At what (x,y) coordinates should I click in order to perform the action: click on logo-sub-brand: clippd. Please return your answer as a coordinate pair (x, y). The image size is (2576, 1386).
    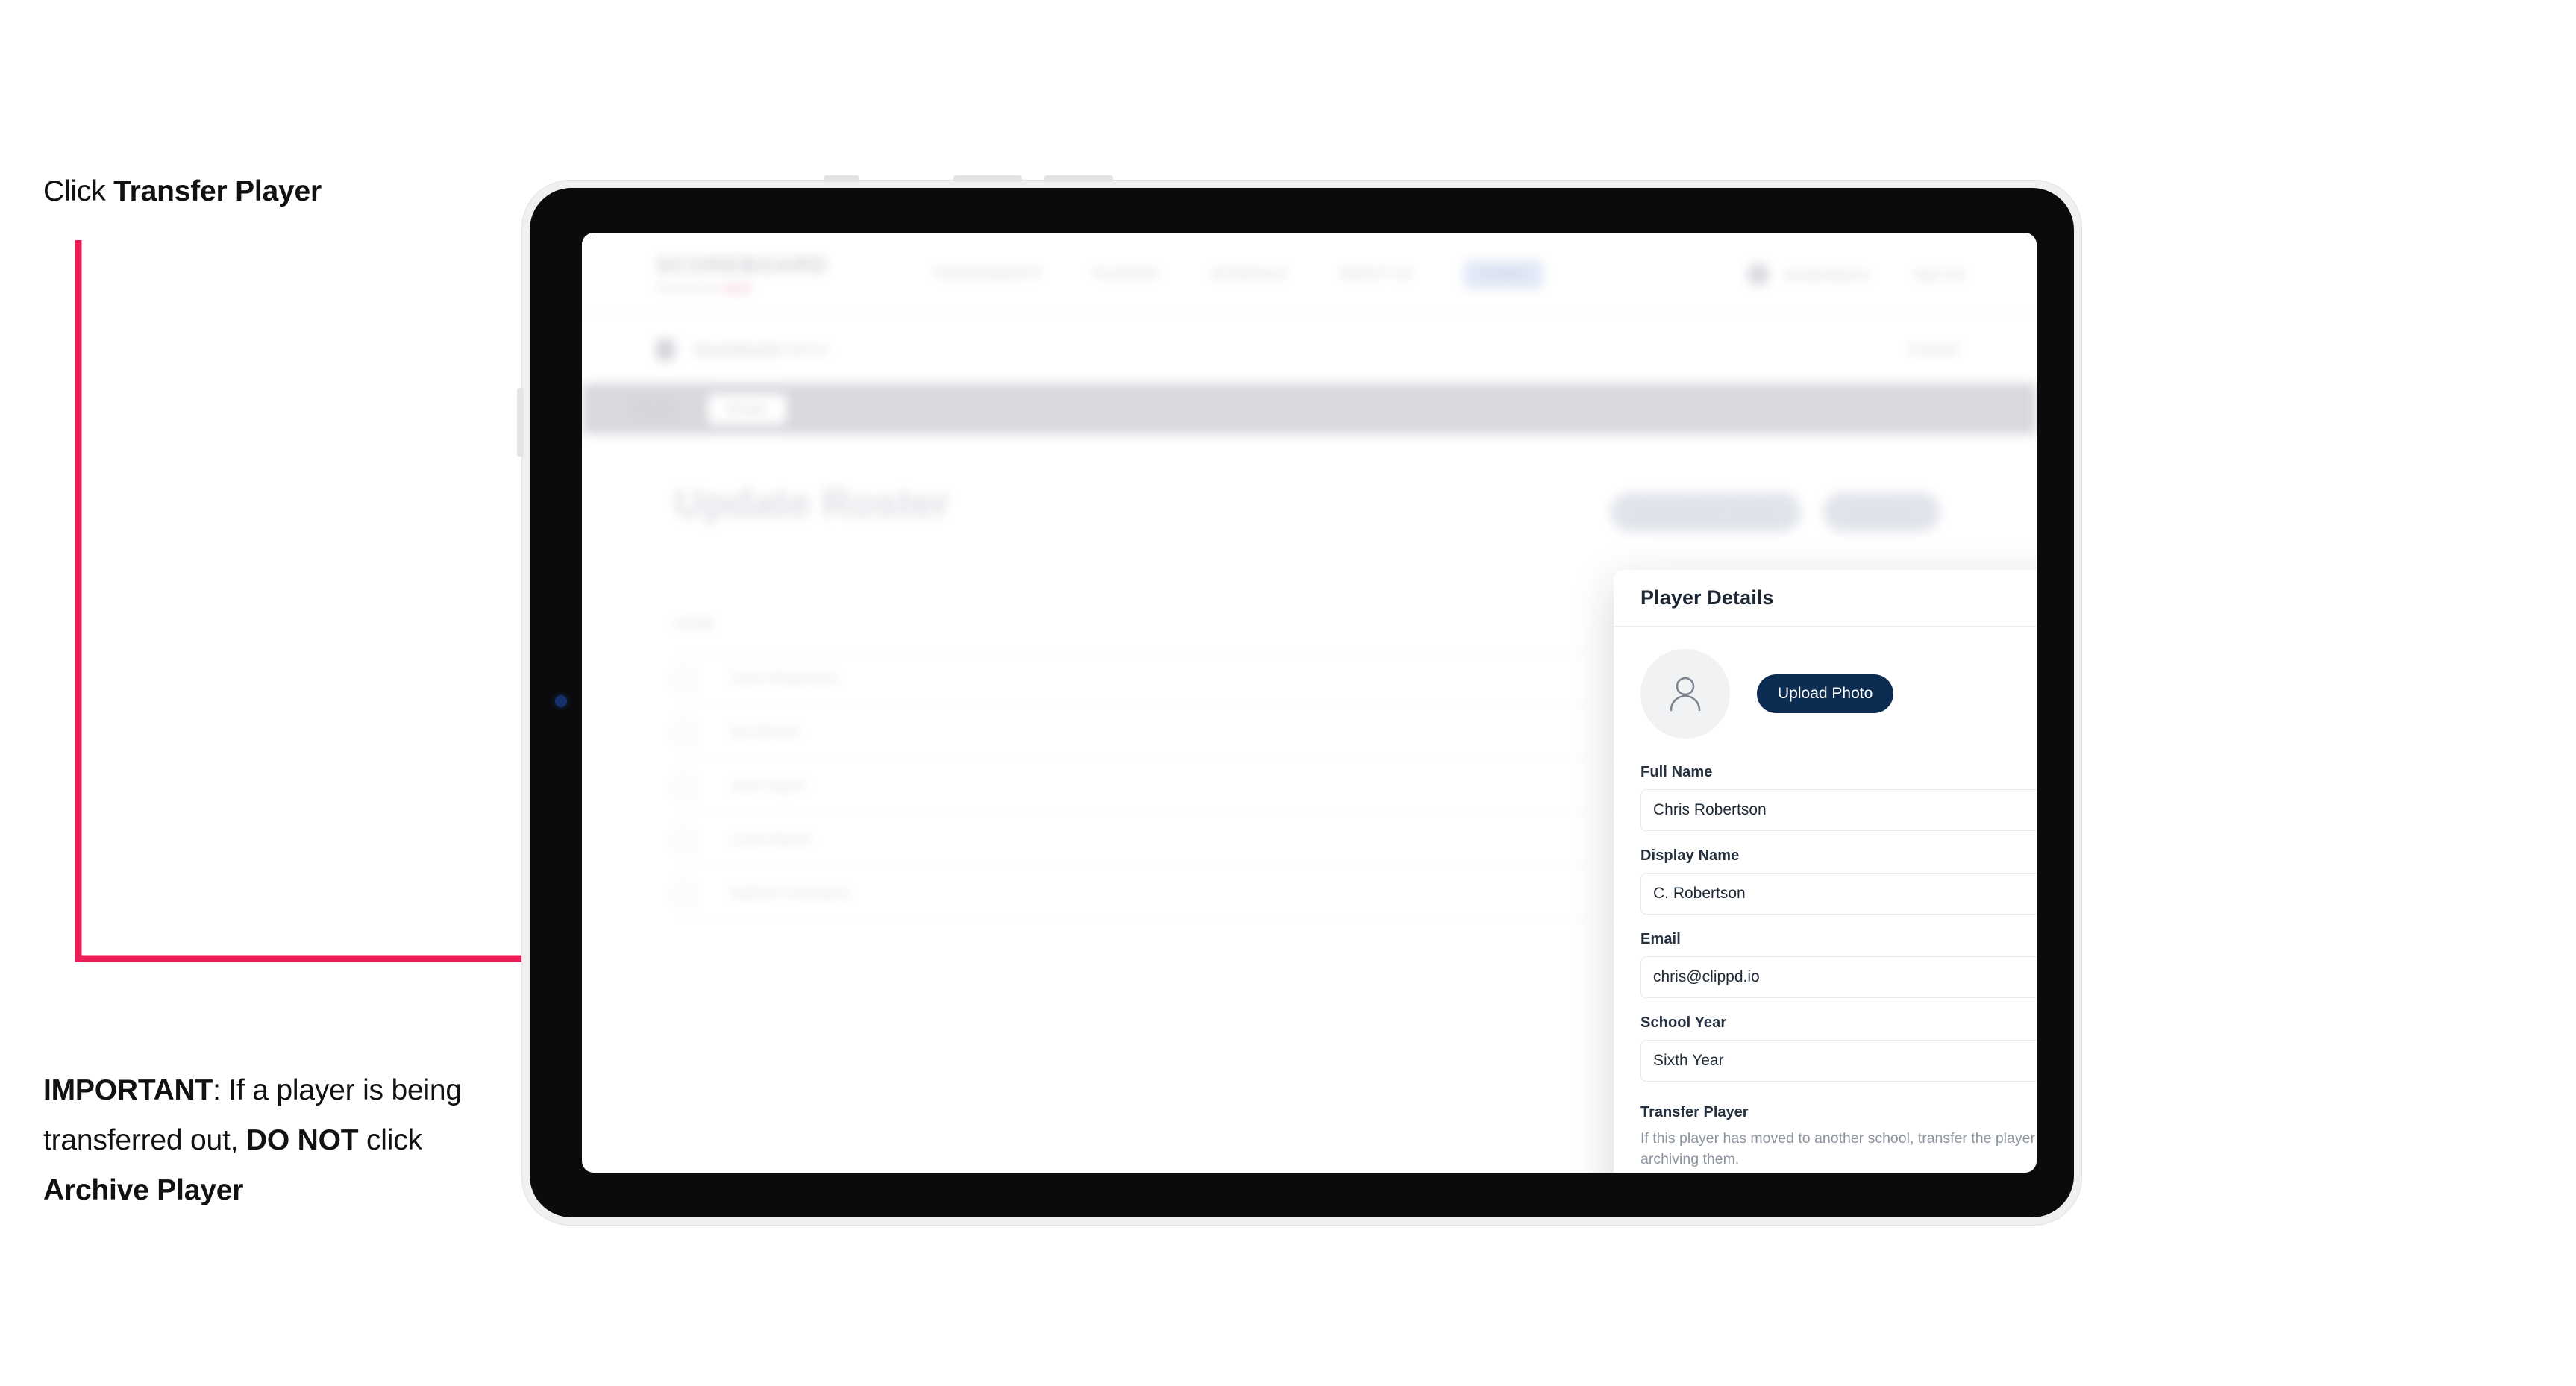
    Looking at the image, I should click on (735, 288).